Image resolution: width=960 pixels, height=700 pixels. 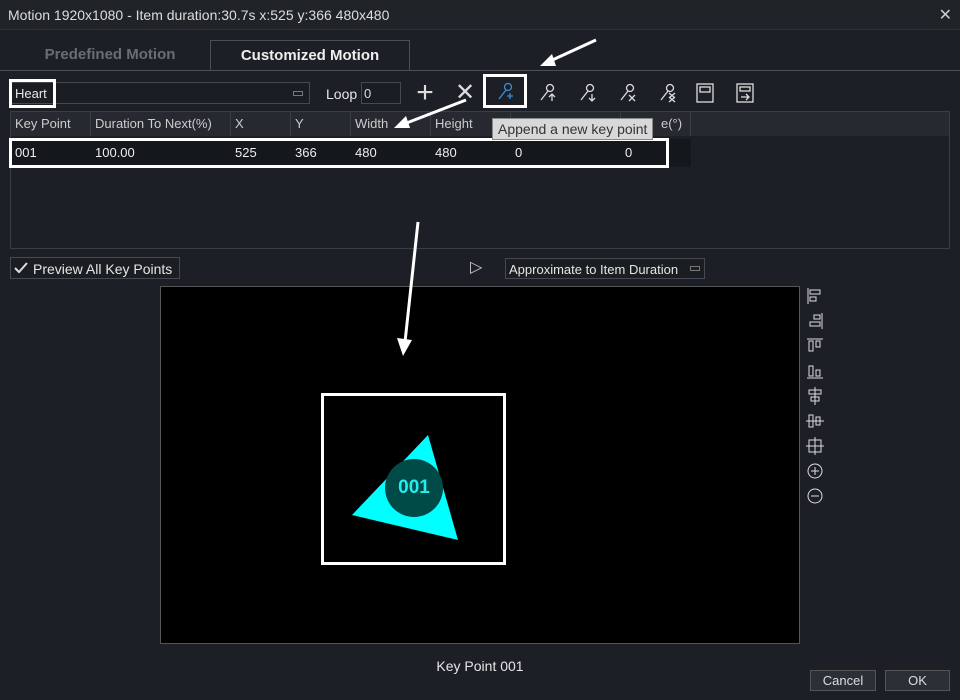 What do you see at coordinates (391, 124) in the screenshot?
I see `header-width: Width` at bounding box center [391, 124].